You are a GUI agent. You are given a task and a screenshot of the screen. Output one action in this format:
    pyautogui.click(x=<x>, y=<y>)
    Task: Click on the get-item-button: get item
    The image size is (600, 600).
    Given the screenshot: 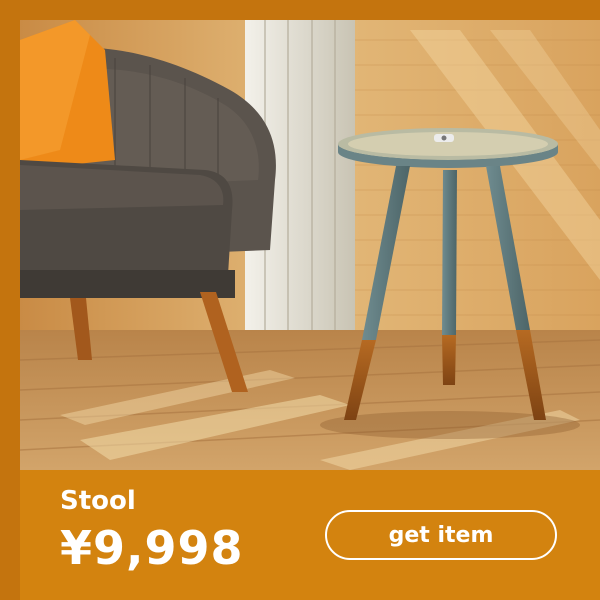 What is the action you would take?
    pyautogui.click(x=441, y=535)
    